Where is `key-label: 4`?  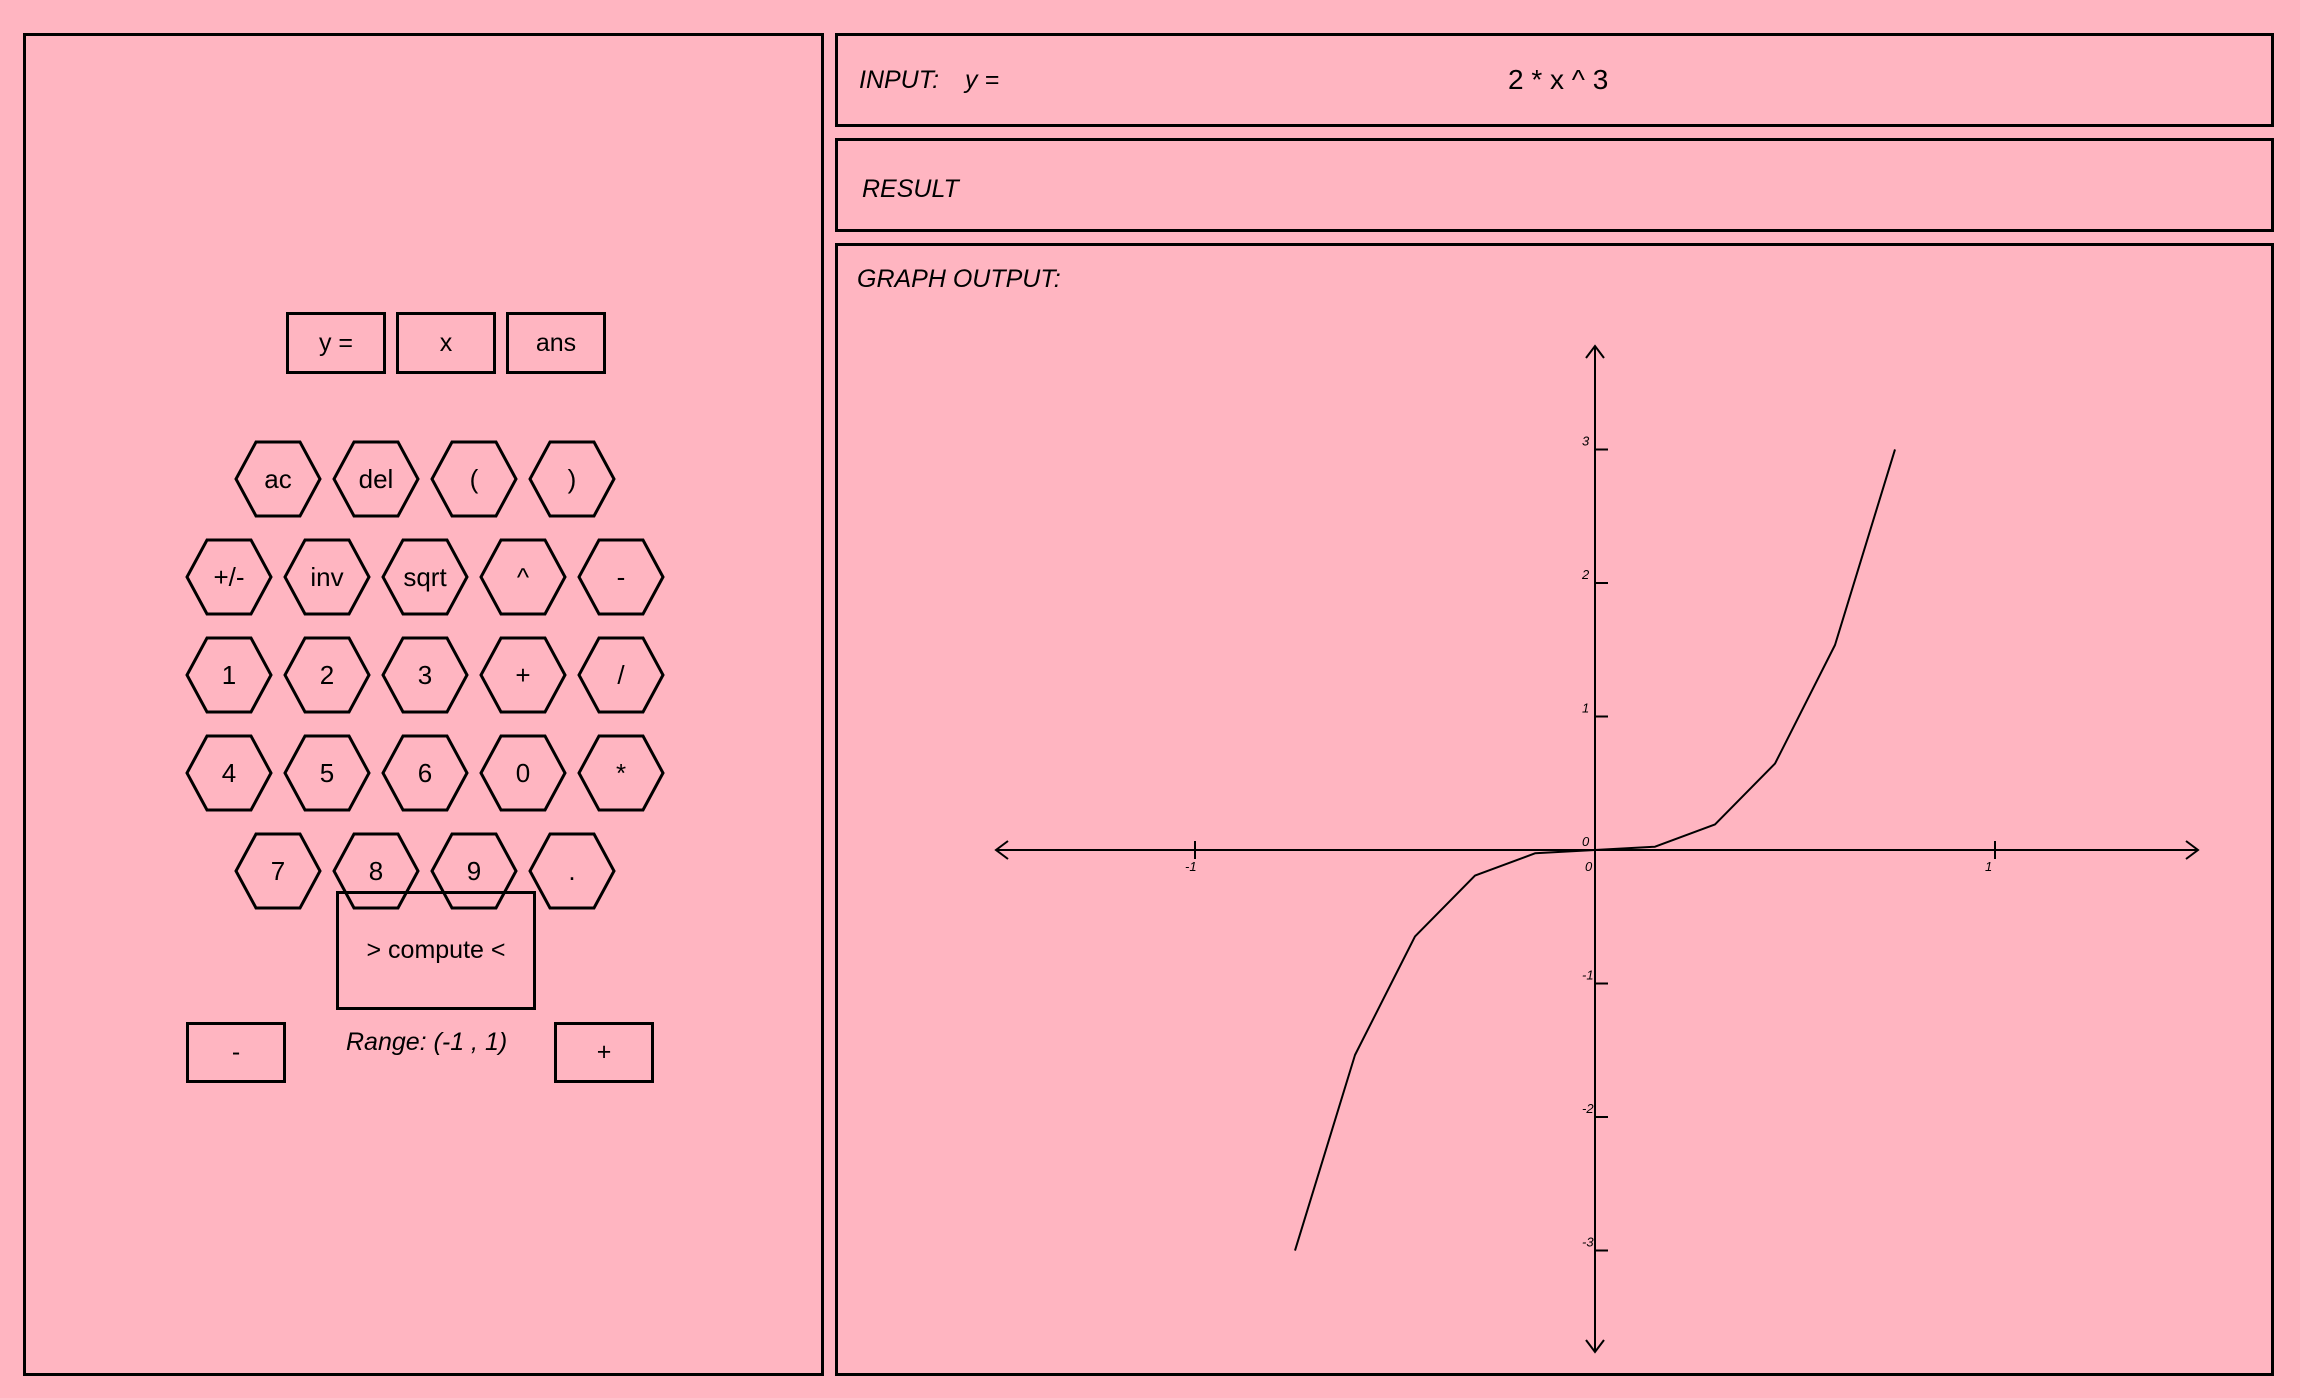
key-label: 4 is located at coordinates (229, 772).